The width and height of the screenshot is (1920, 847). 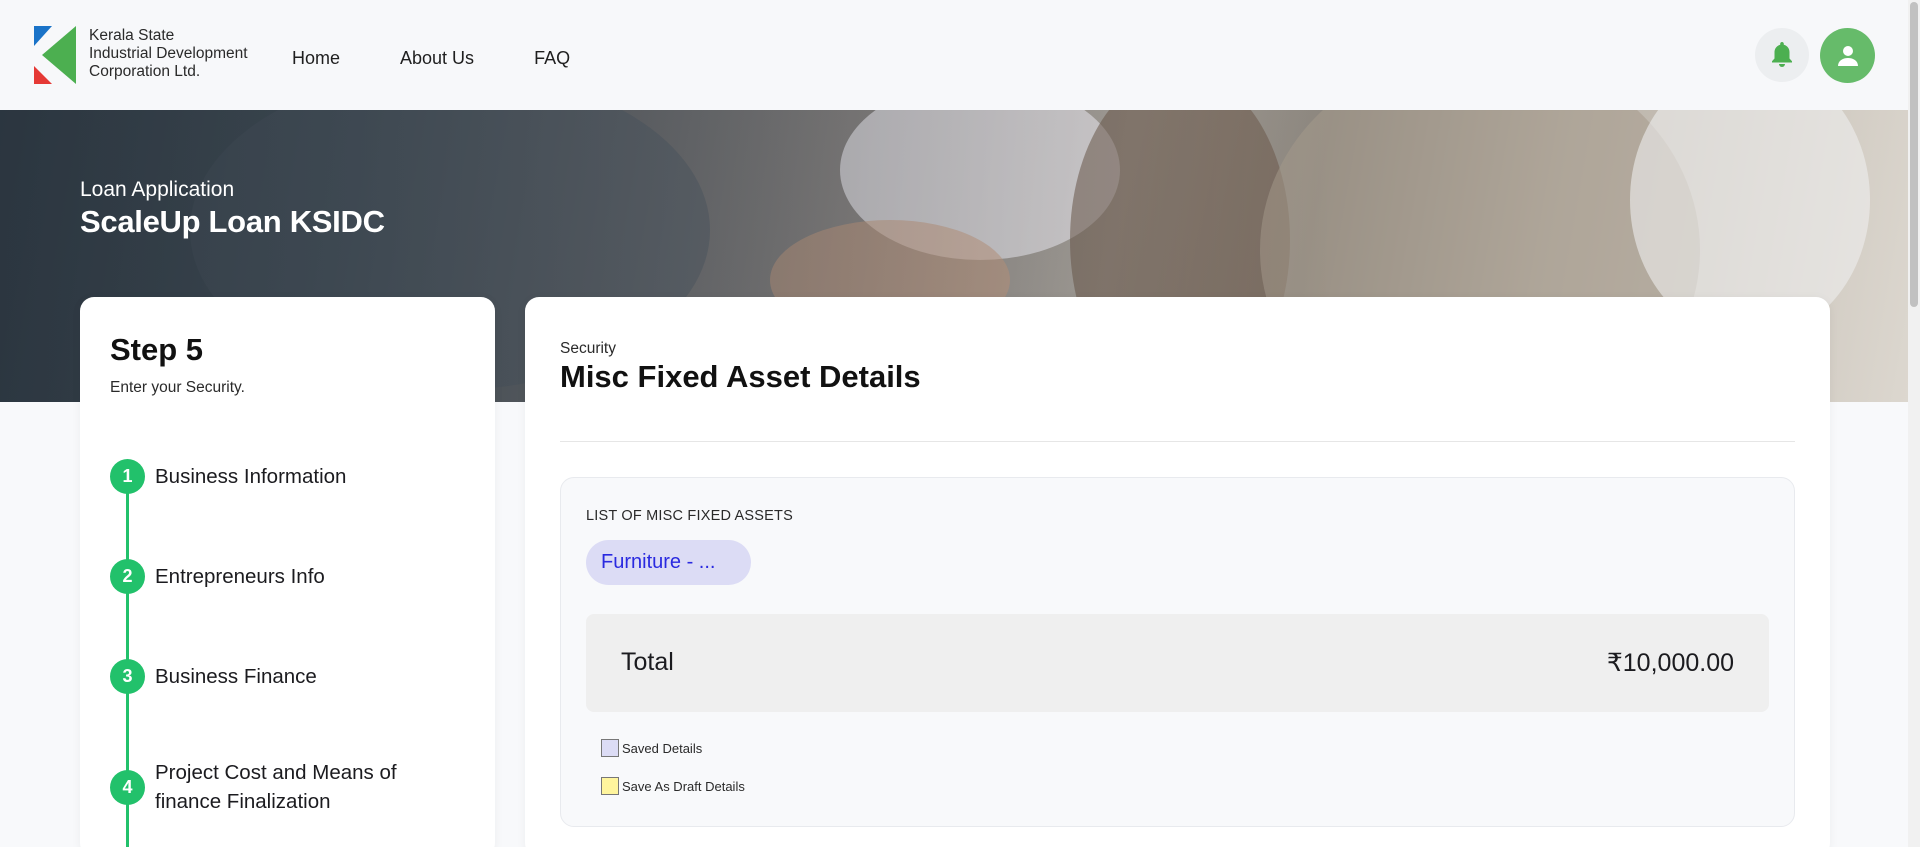 I want to click on step-item-entrepreneurs-info: 2 Entrepreneurs Info, so click(x=217, y=576).